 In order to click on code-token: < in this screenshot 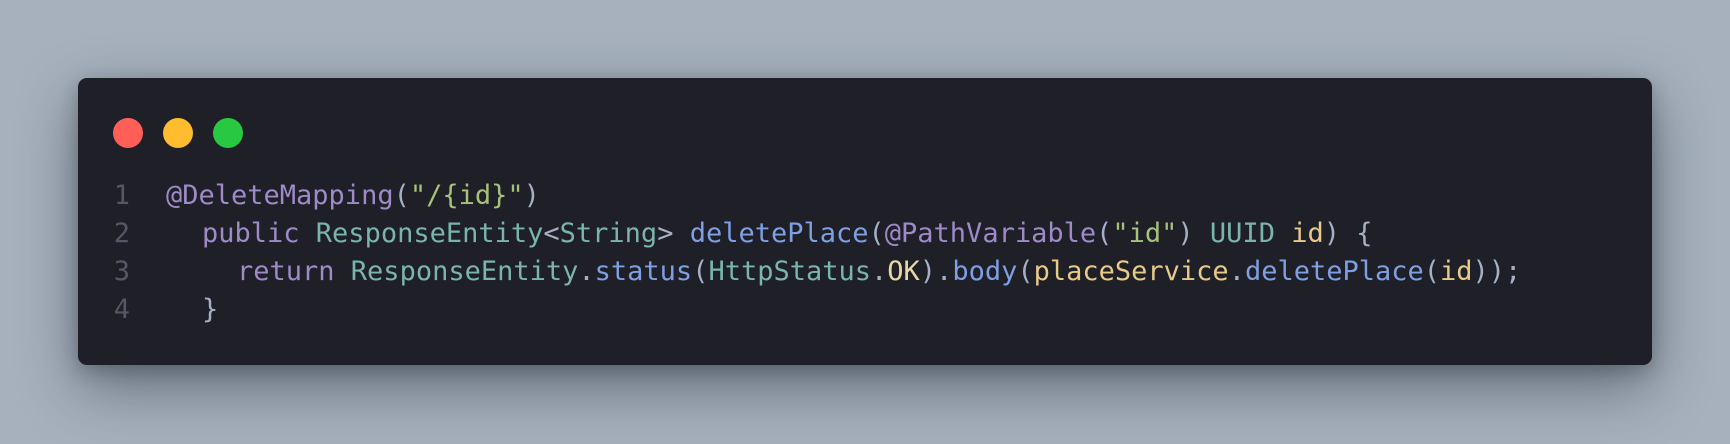, I will do `click(551, 233)`.